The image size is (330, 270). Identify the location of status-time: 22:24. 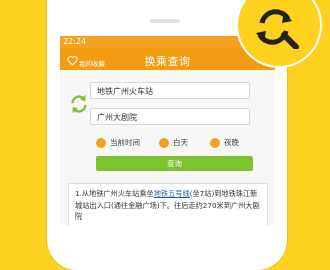
(75, 41).